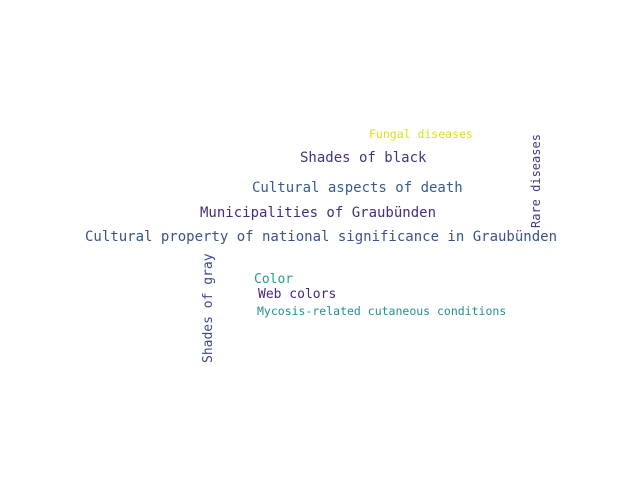 The height and width of the screenshot is (480, 640). I want to click on word-color: Color, so click(274, 279).